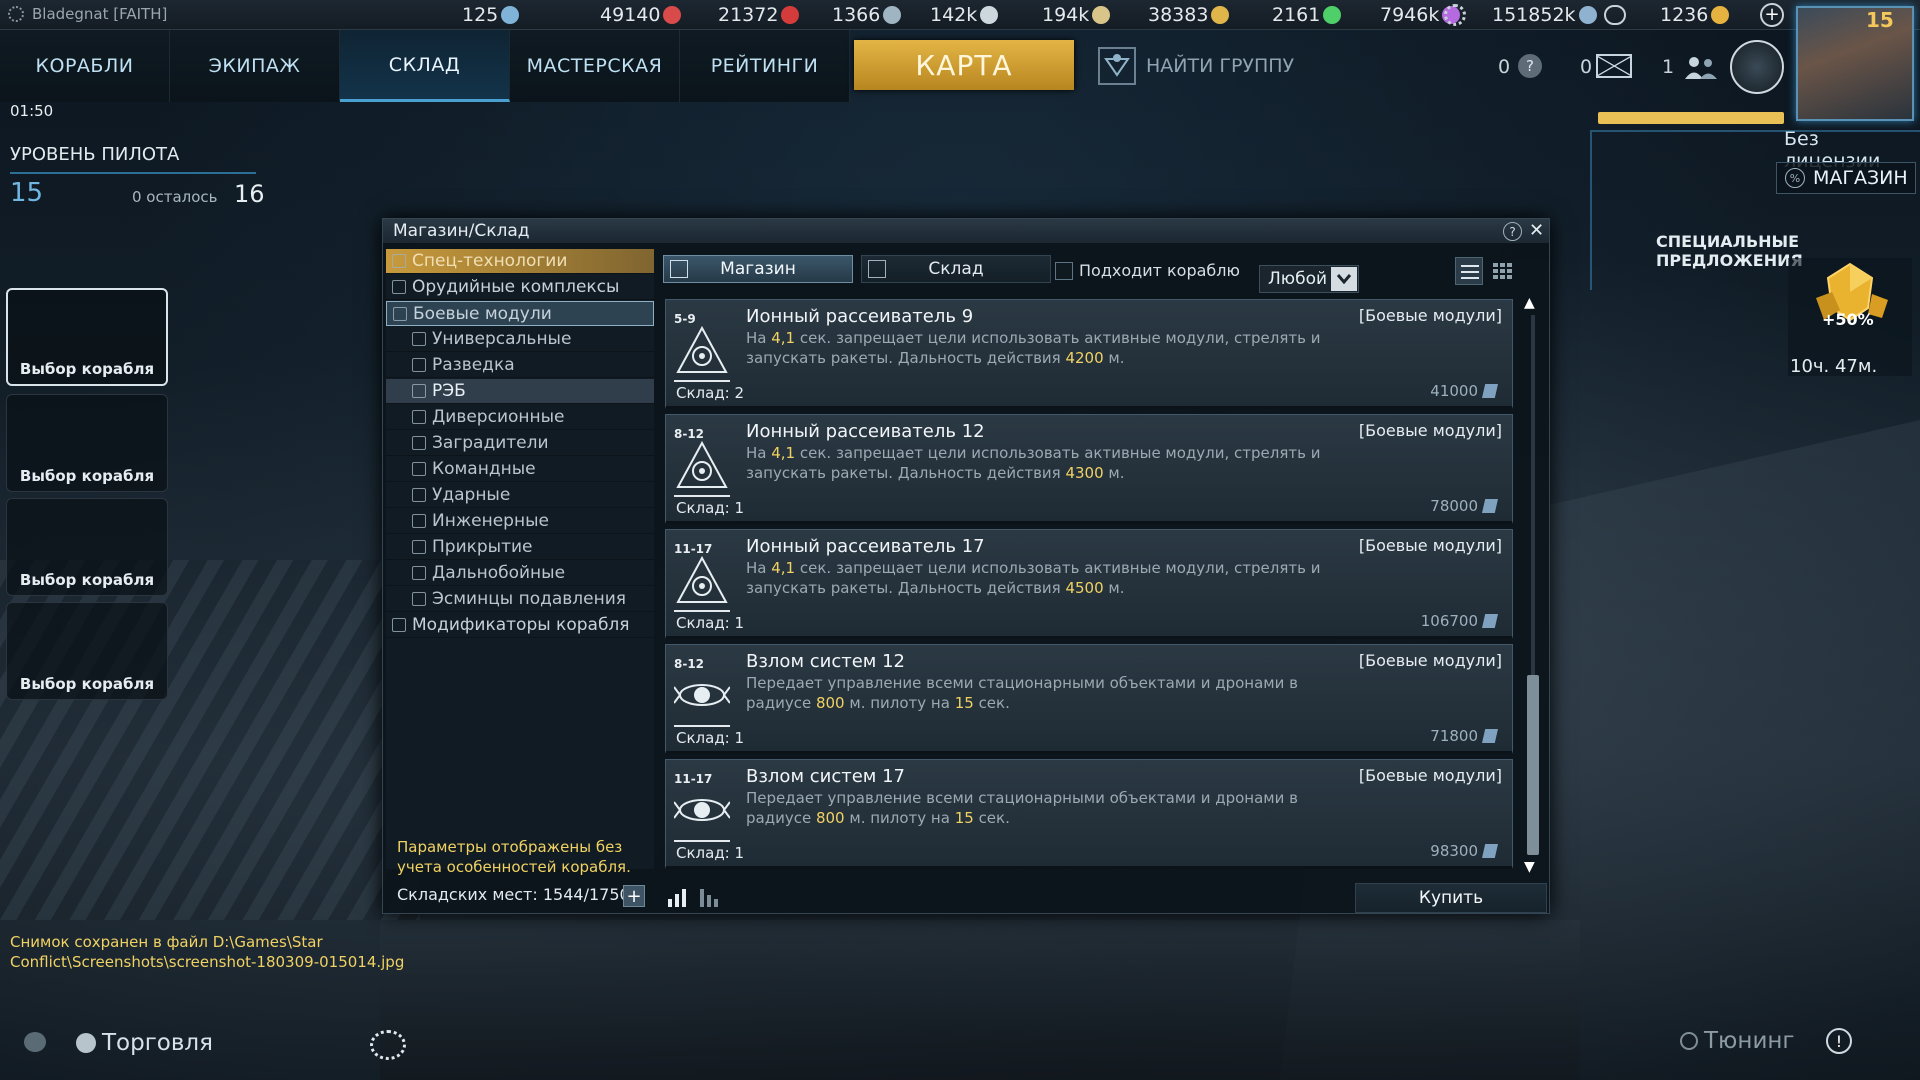 The image size is (1920, 1080). I want to click on menu-gear-icon, so click(1455, 15).